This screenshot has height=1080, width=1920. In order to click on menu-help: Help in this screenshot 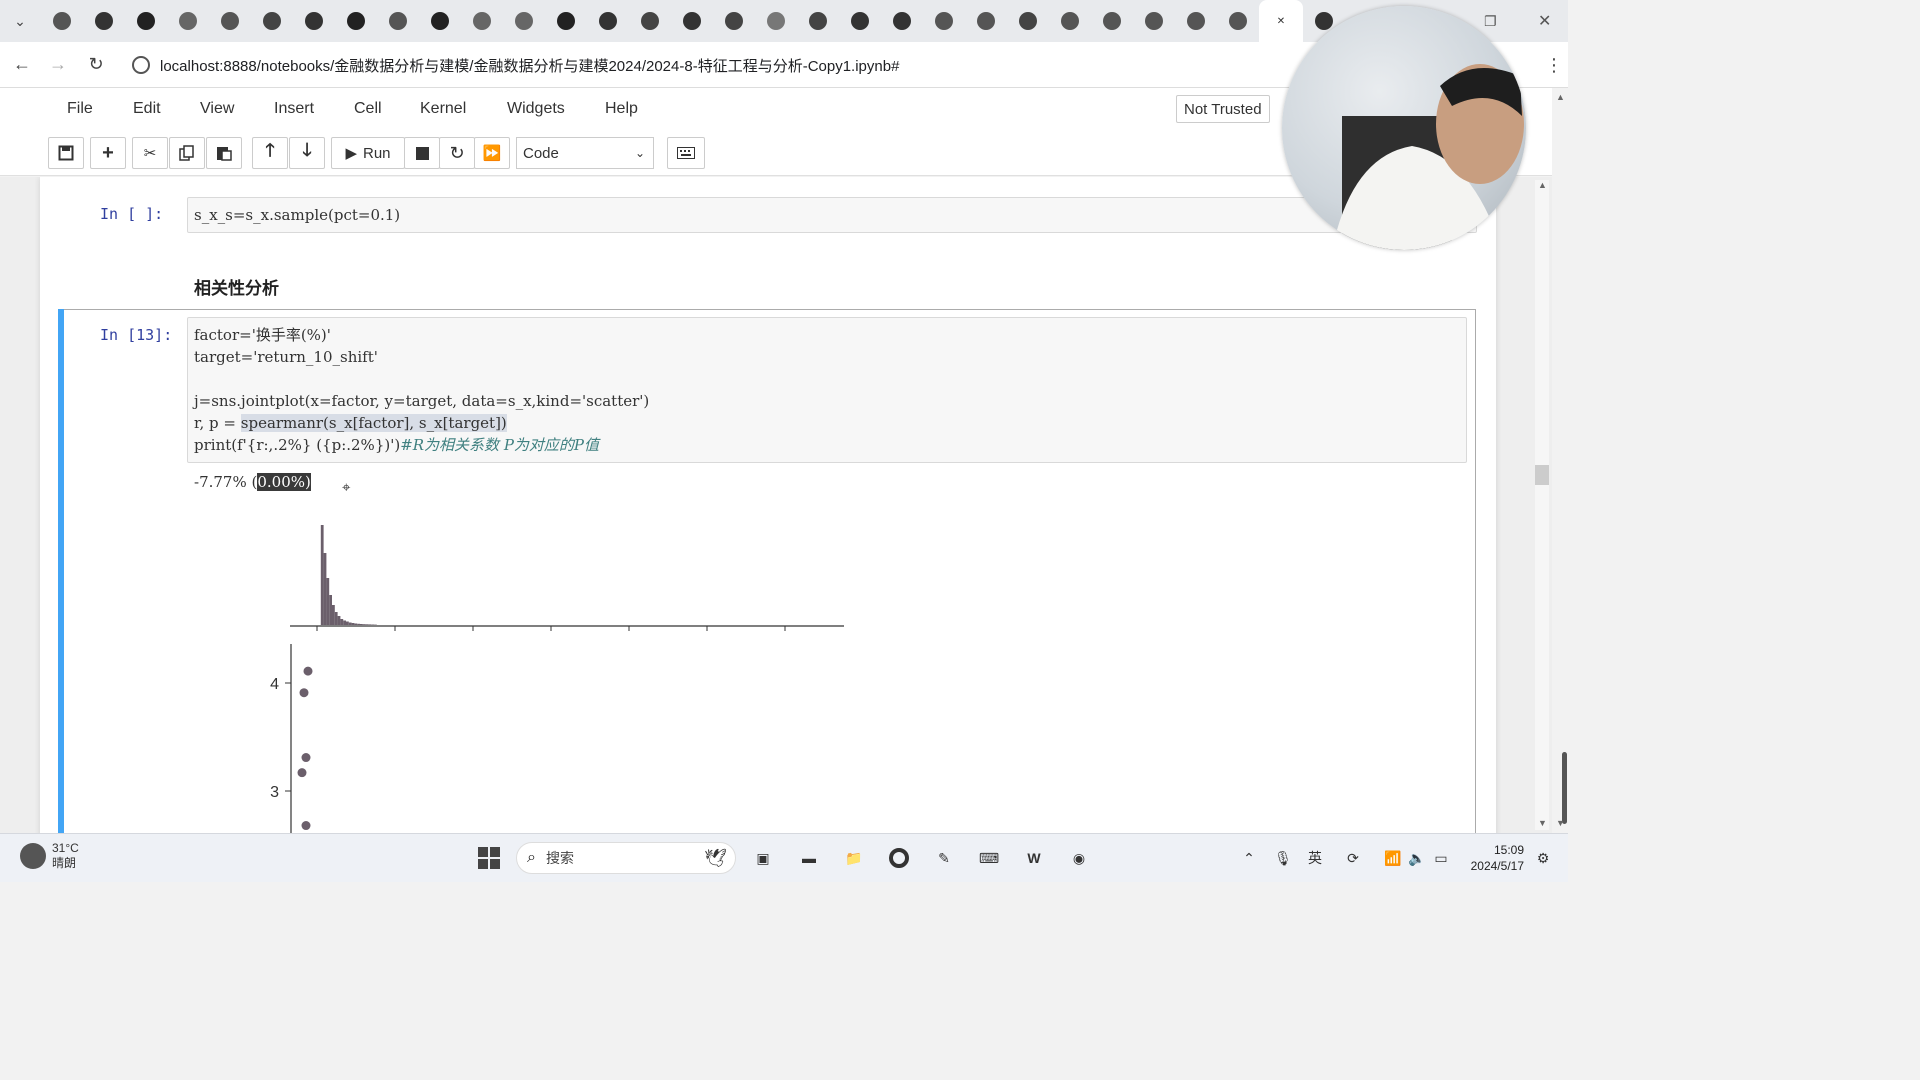, I will do `click(621, 109)`.